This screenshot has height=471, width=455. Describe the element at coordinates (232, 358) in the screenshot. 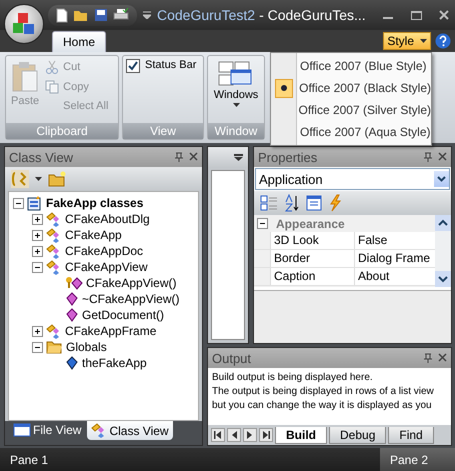

I see `panel-title: Output` at that location.